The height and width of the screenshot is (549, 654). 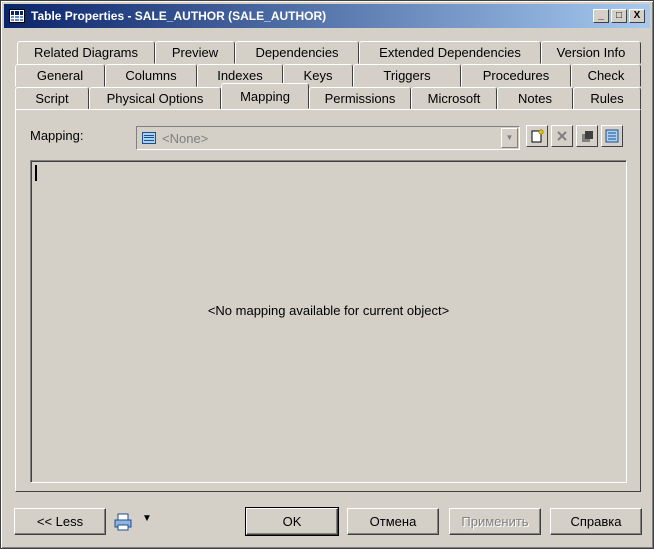 I want to click on close-button: X, so click(x=637, y=16).